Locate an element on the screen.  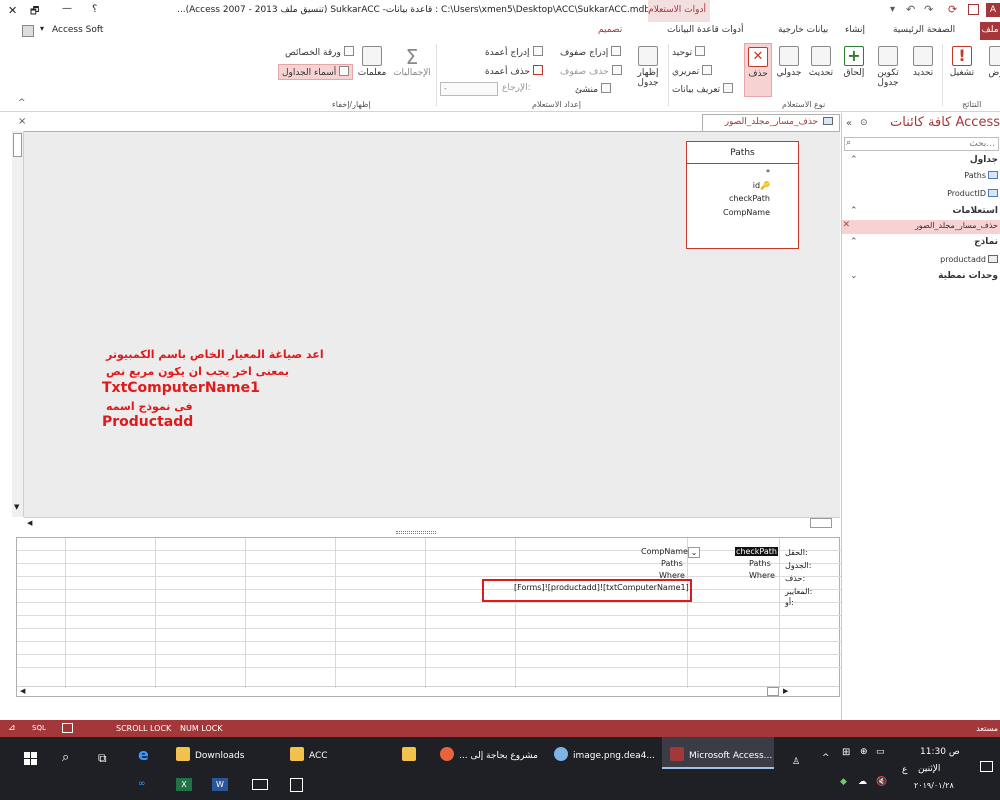
nav-item-productid: ProductID is located at coordinates (972, 193).